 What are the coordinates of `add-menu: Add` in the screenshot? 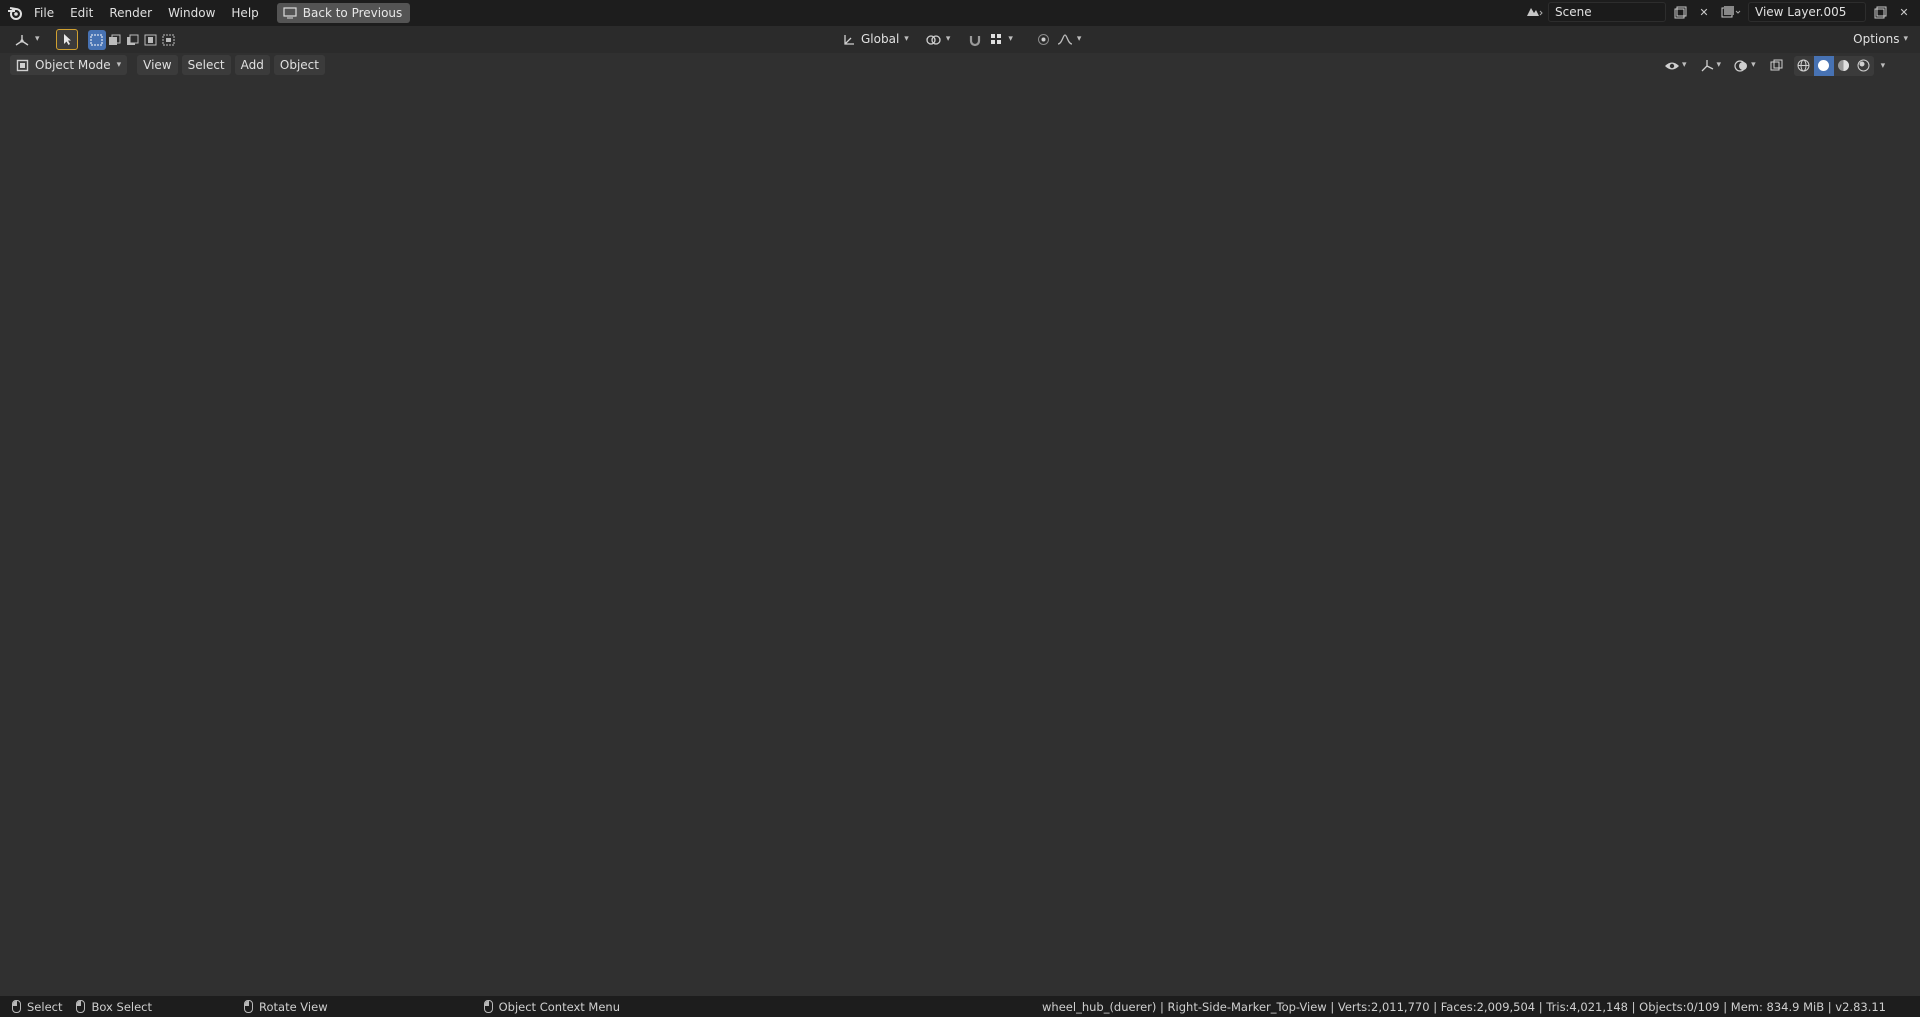 It's located at (252, 65).